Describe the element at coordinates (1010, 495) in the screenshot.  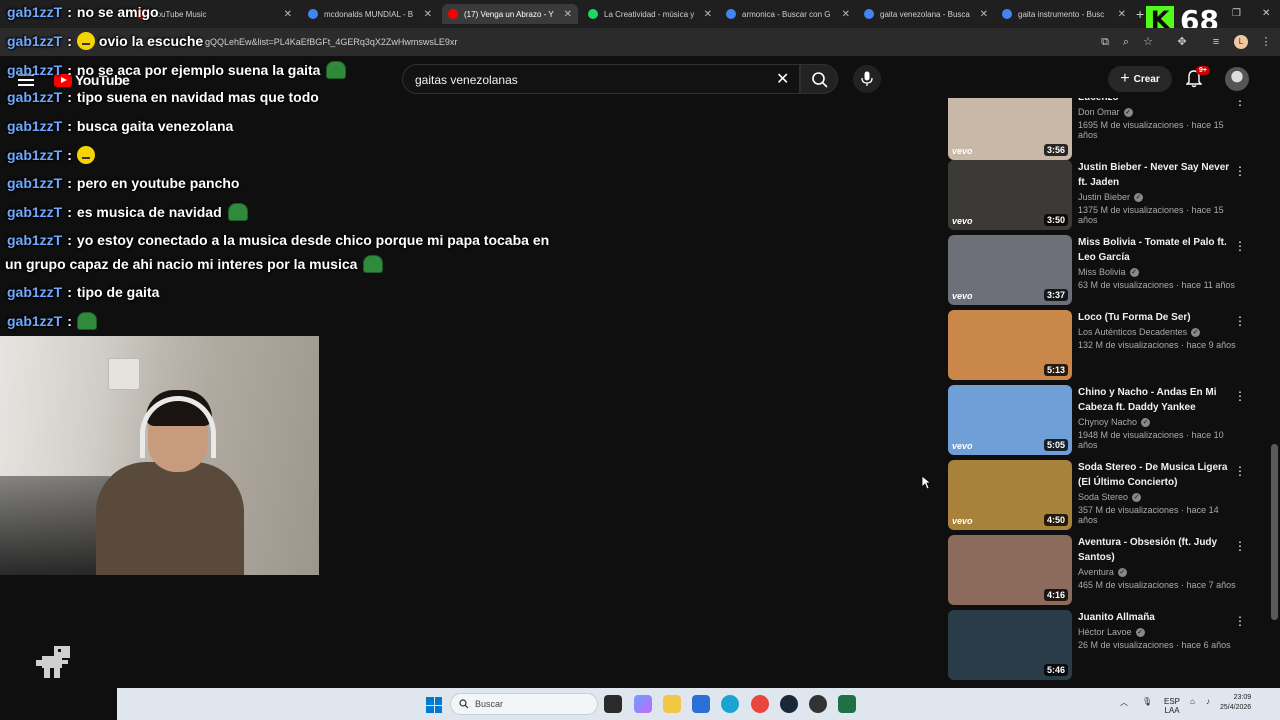
I see `video-thumbnail: vevo 4:50` at that location.